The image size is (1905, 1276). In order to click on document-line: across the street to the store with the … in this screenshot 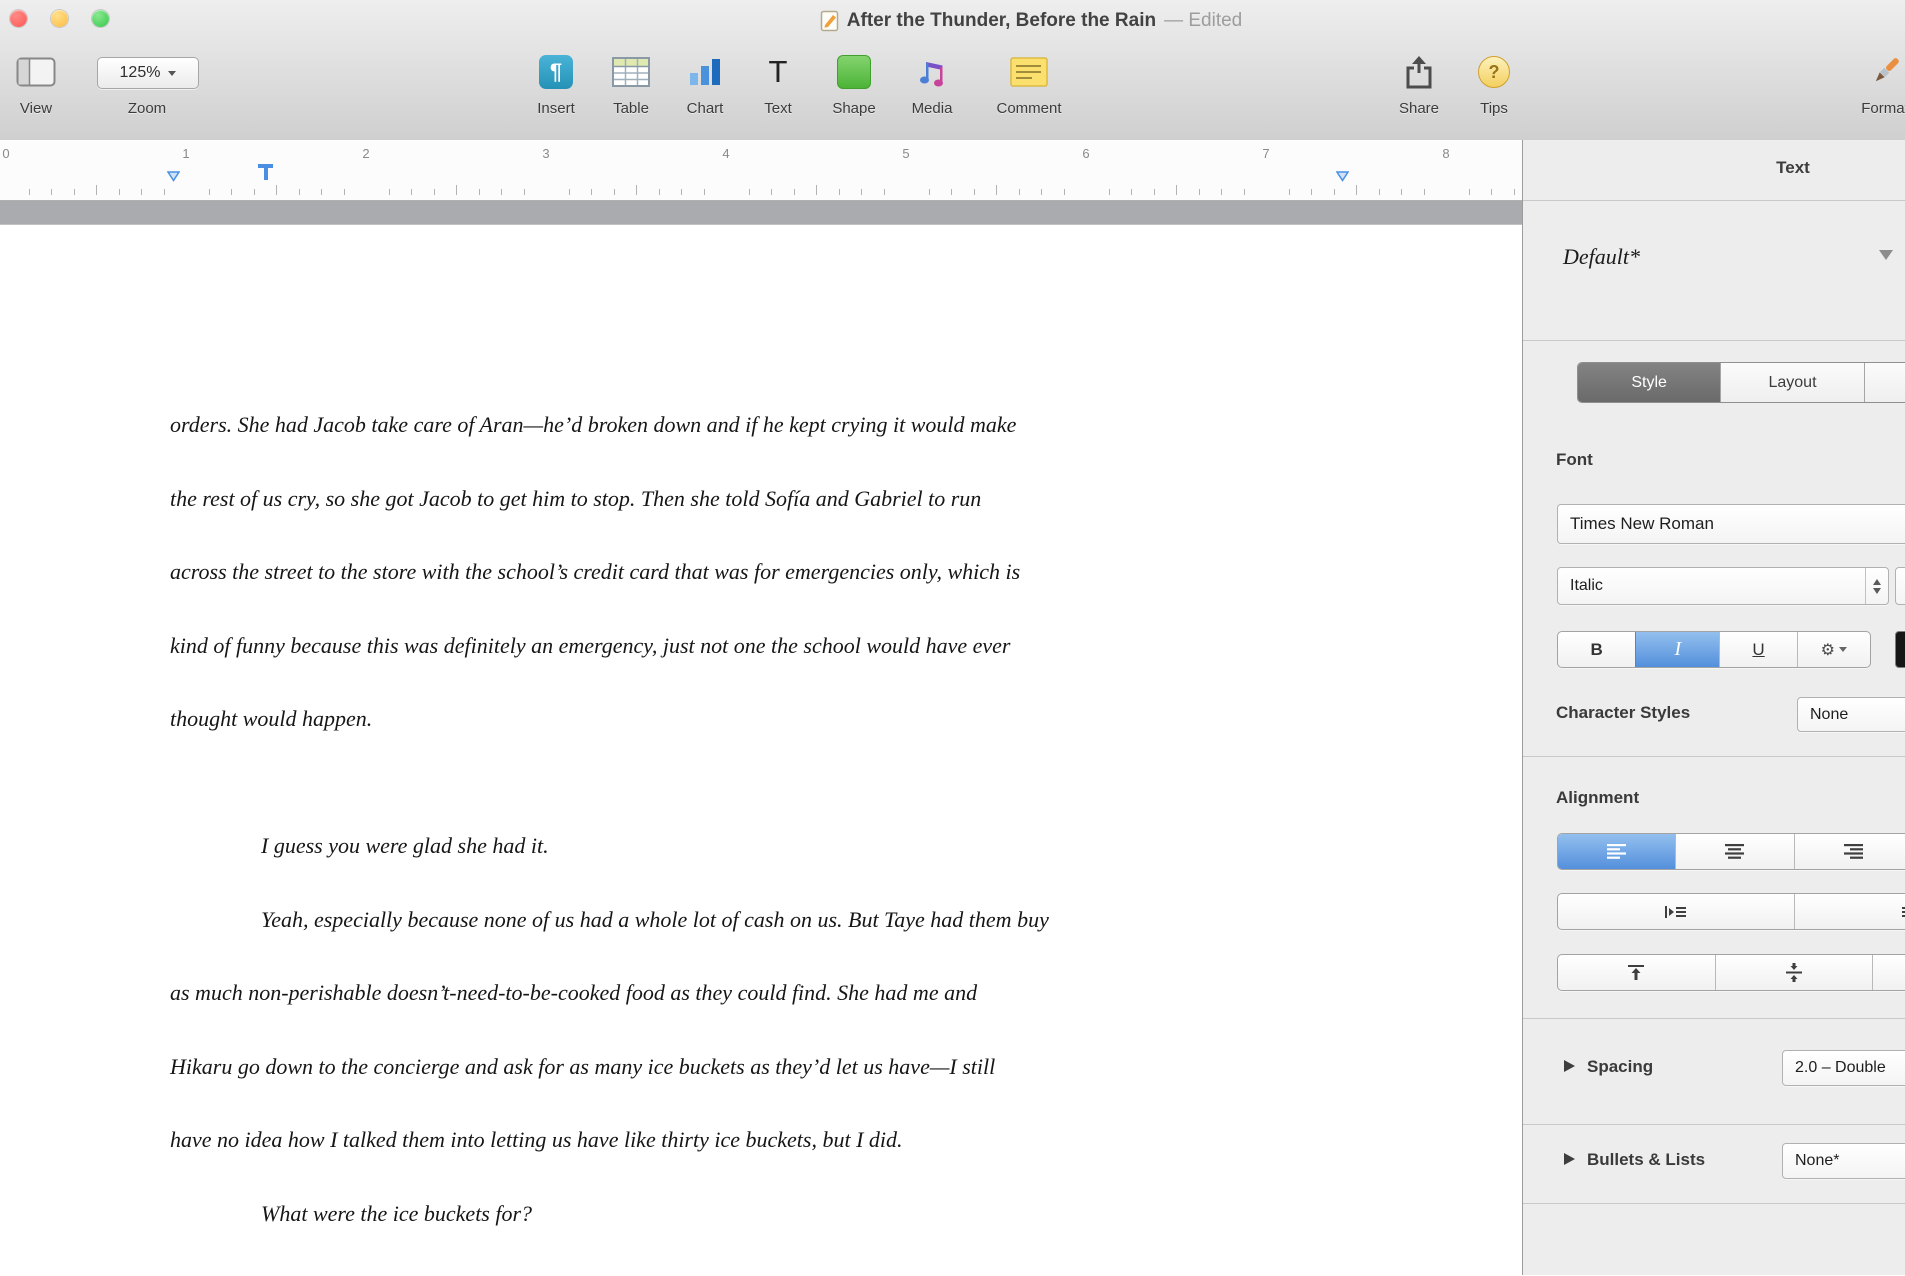, I will do `click(609, 572)`.